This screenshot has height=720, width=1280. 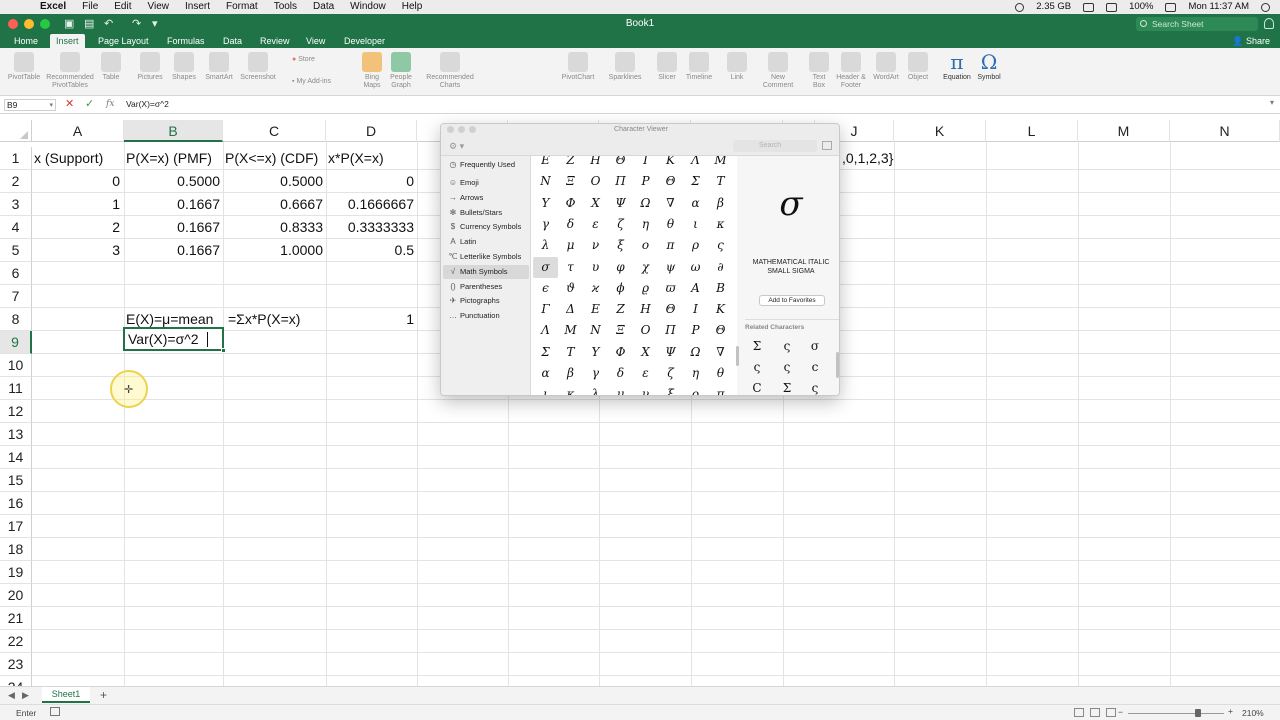 I want to click on tab-view: View, so click(x=315, y=41).